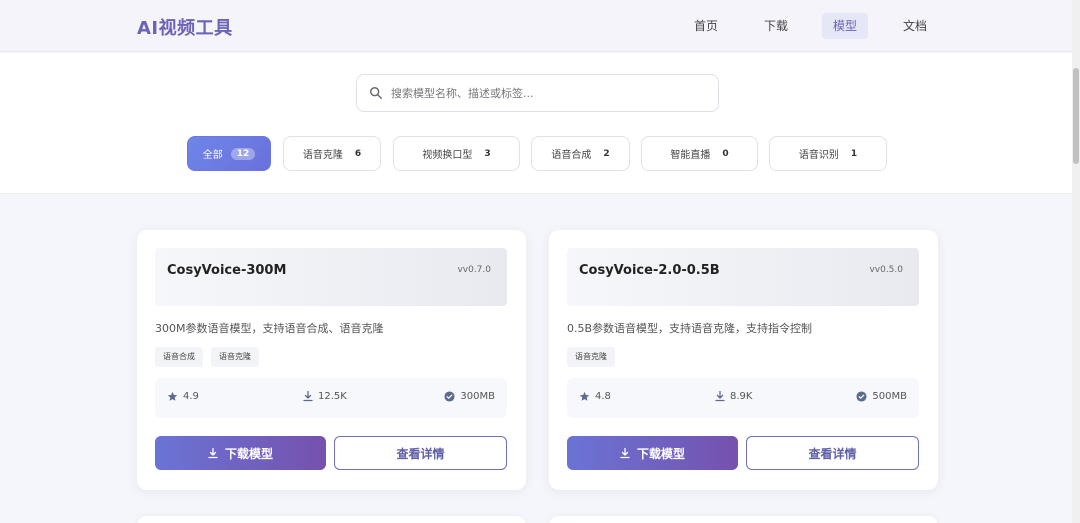  I want to click on top-header: AI视频工具 首页 下载 模型 文档, so click(536, 26).